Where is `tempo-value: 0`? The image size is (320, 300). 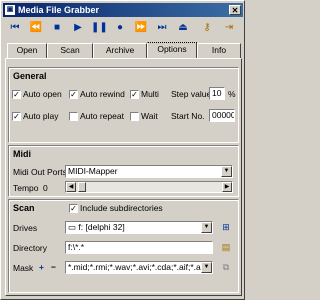 tempo-value: 0 is located at coordinates (45, 188).